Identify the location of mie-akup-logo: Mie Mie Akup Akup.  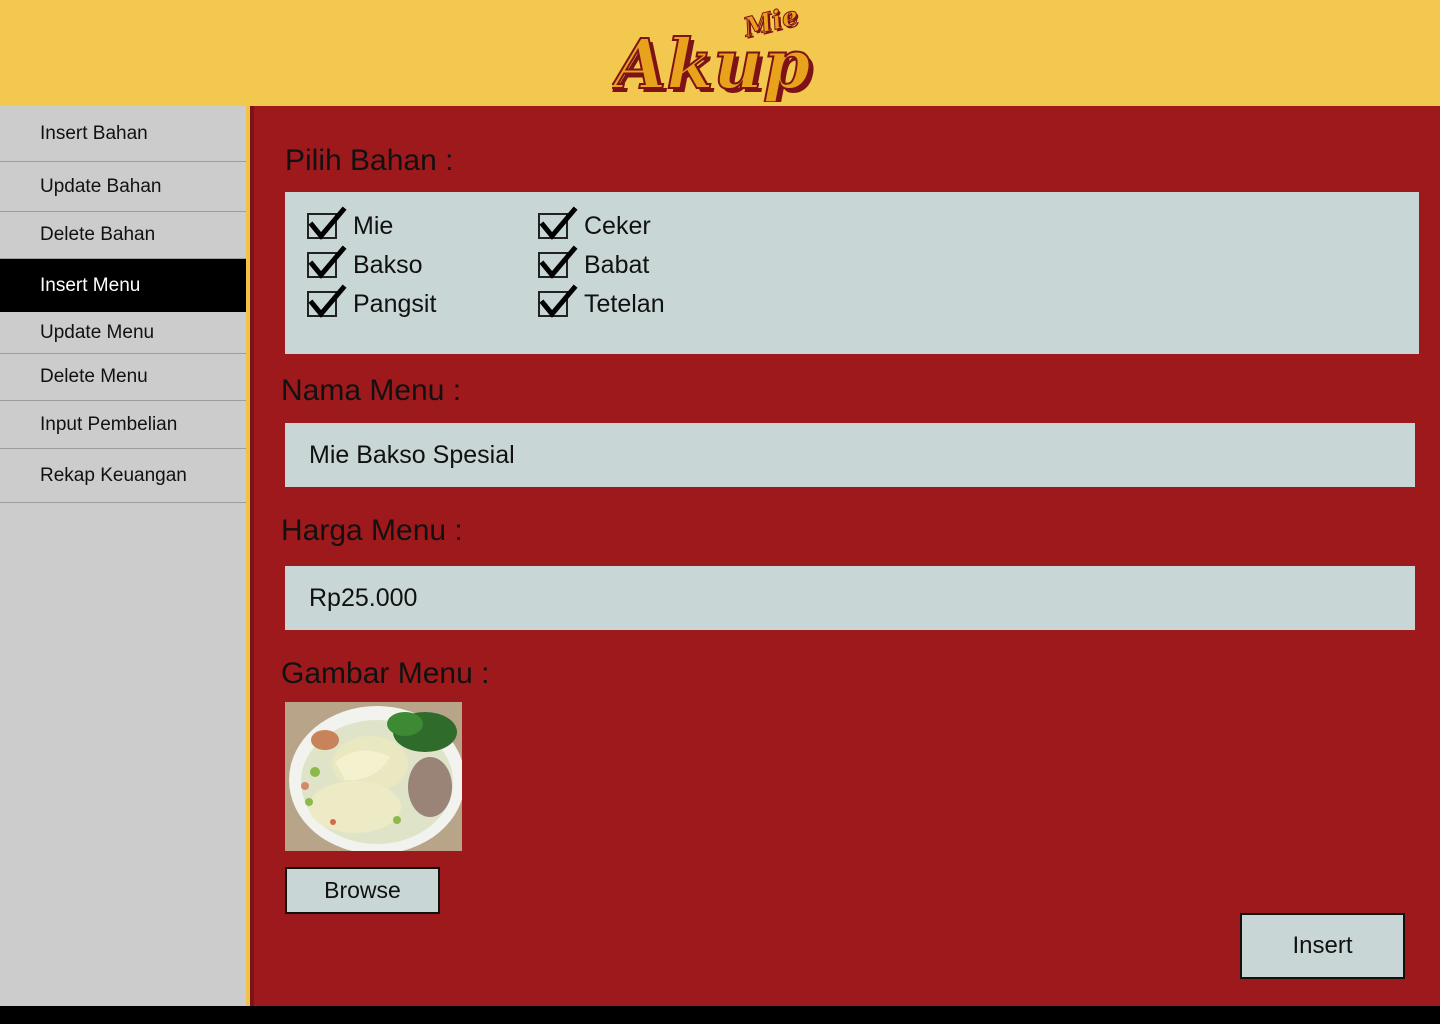
(719, 55).